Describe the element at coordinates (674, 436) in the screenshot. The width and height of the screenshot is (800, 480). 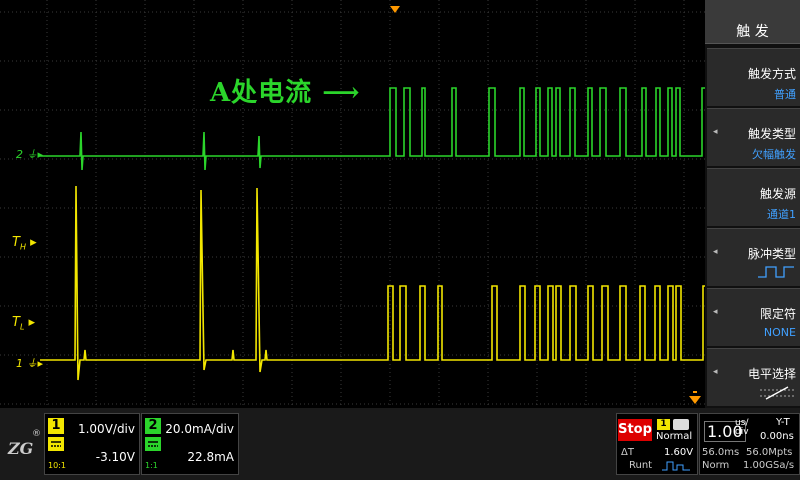
I see `trigger-mode-text: Normal` at that location.